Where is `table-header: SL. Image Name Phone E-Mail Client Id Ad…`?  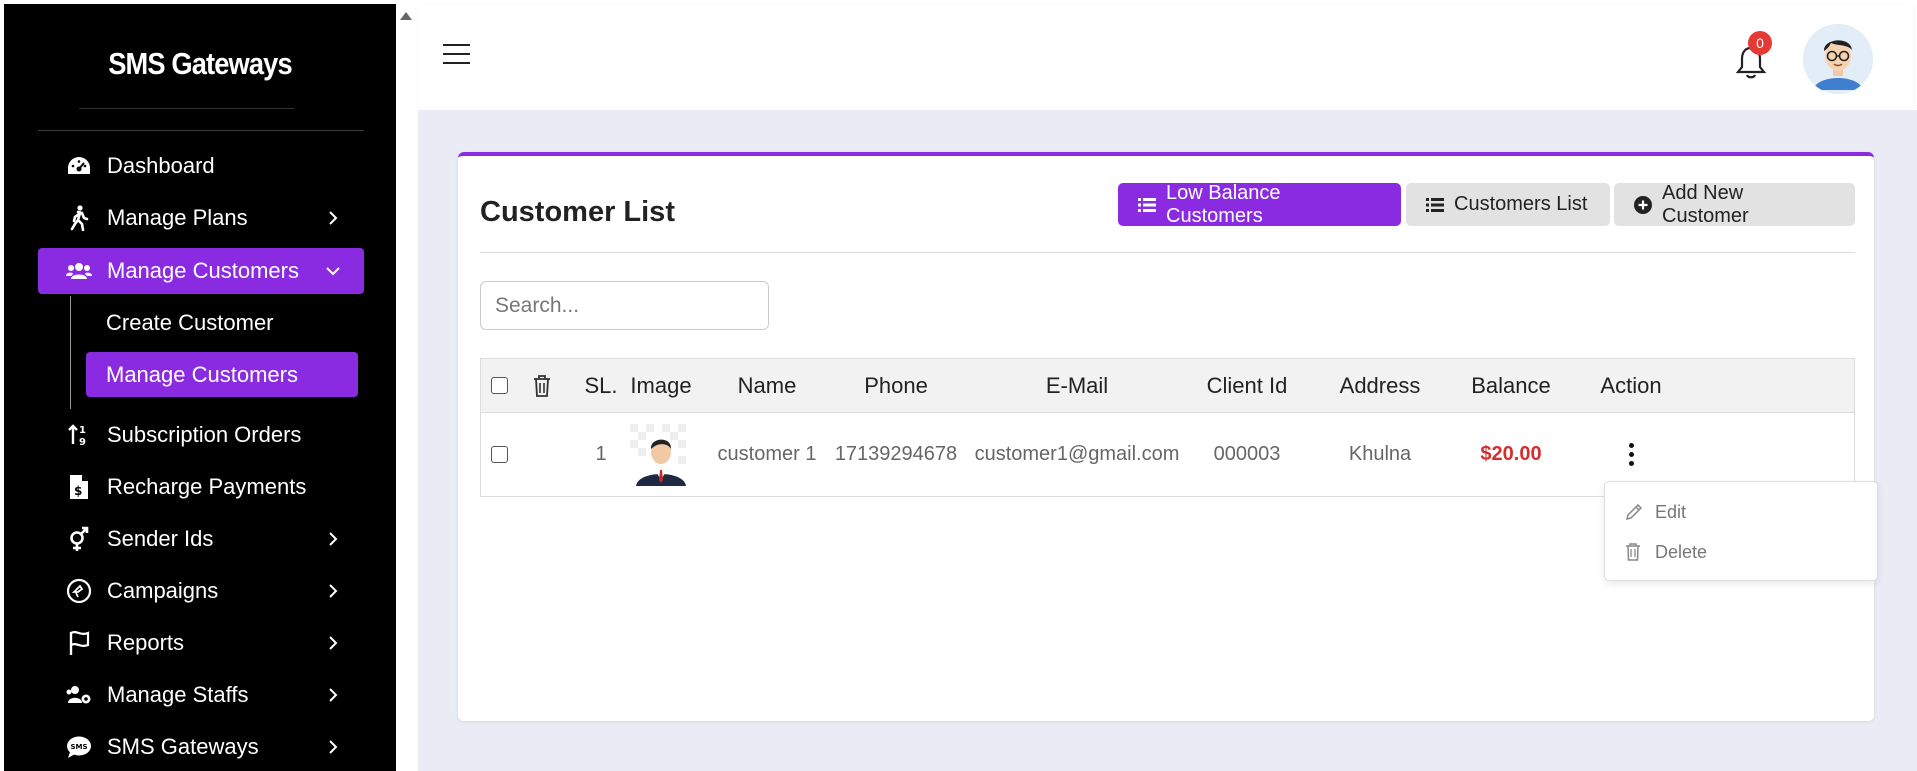 table-header: SL. Image Name Phone E-Mail Client Id Ad… is located at coordinates (1167, 386).